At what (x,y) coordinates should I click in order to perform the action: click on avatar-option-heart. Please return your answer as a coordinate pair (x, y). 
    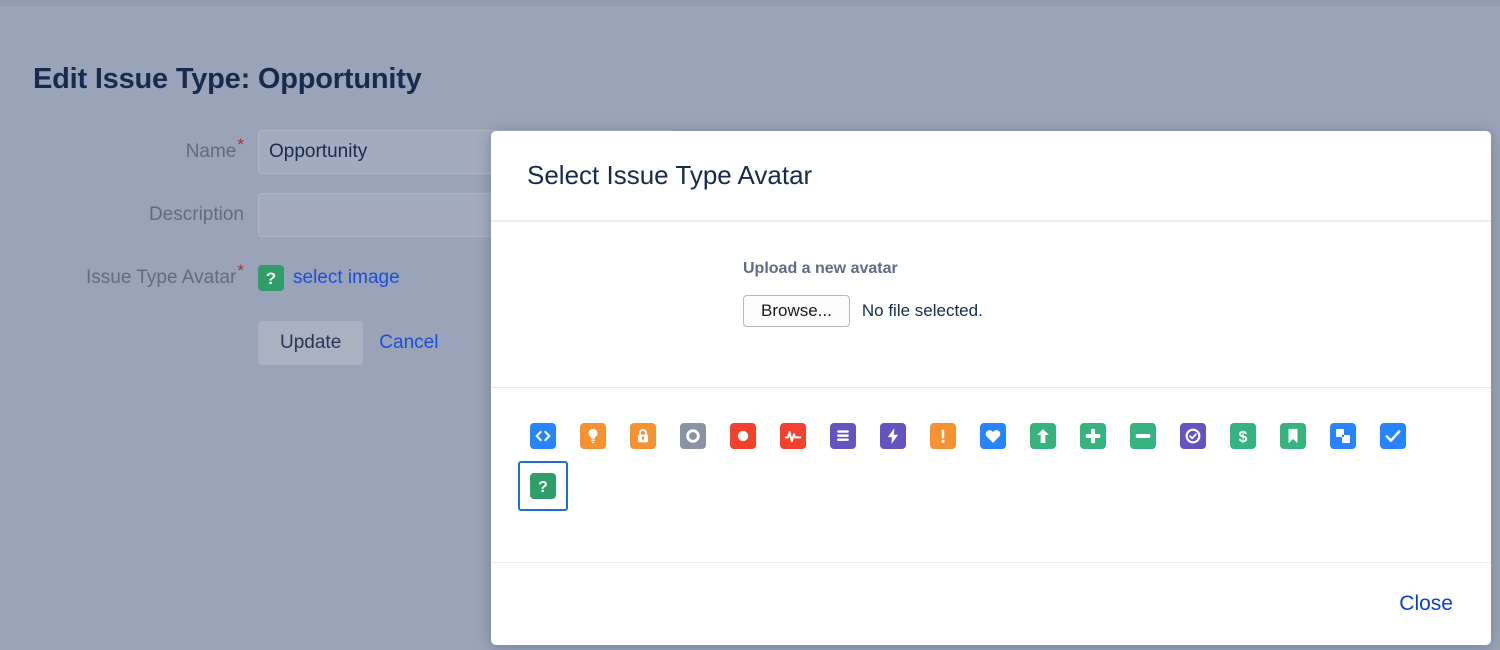
    Looking at the image, I should click on (993, 436).